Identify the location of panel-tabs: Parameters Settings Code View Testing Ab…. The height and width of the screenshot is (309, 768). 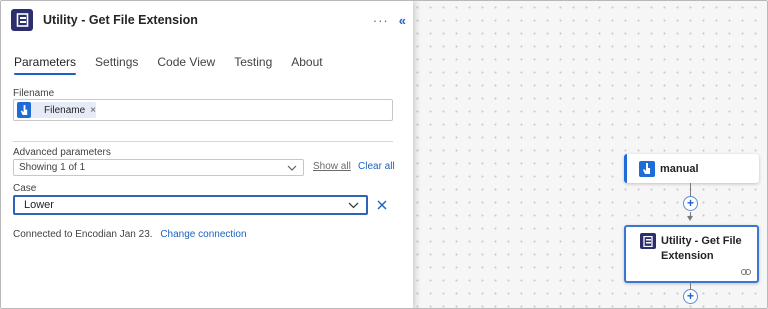
(178, 65).